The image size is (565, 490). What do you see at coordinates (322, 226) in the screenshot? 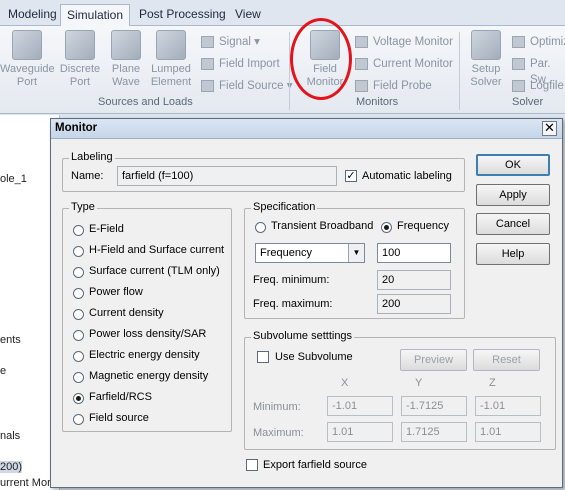
I see `transient-broadband-label: Transient Broadband` at bounding box center [322, 226].